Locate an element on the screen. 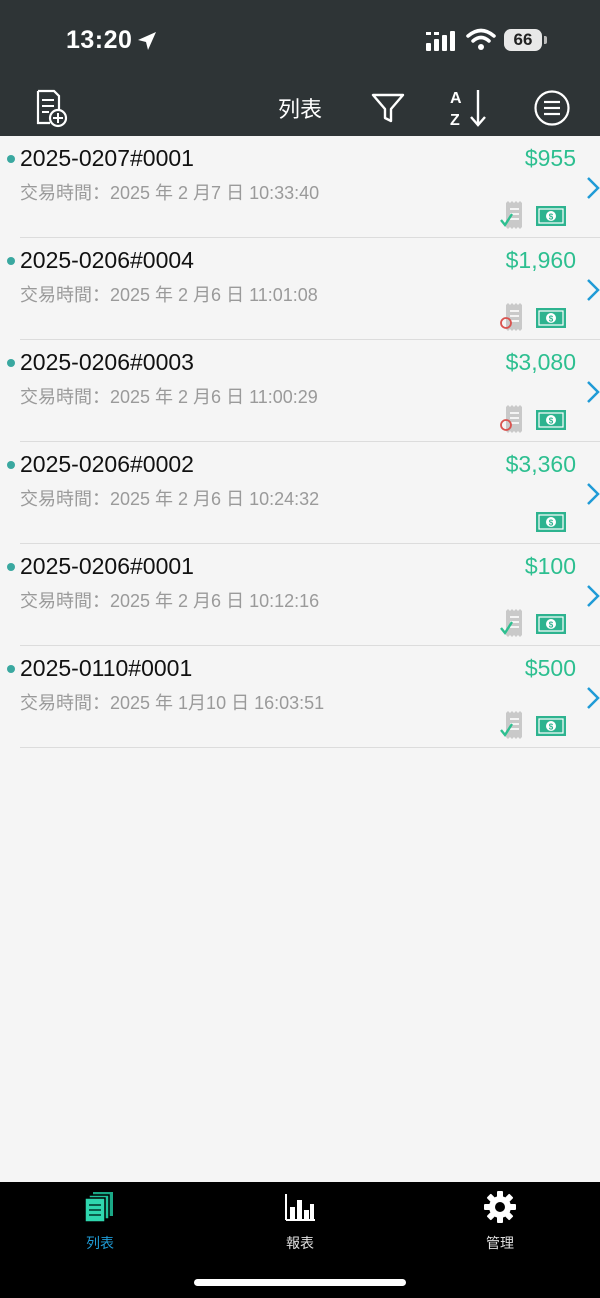 The width and height of the screenshot is (600, 1298). list-icon is located at coordinates (100, 1210).